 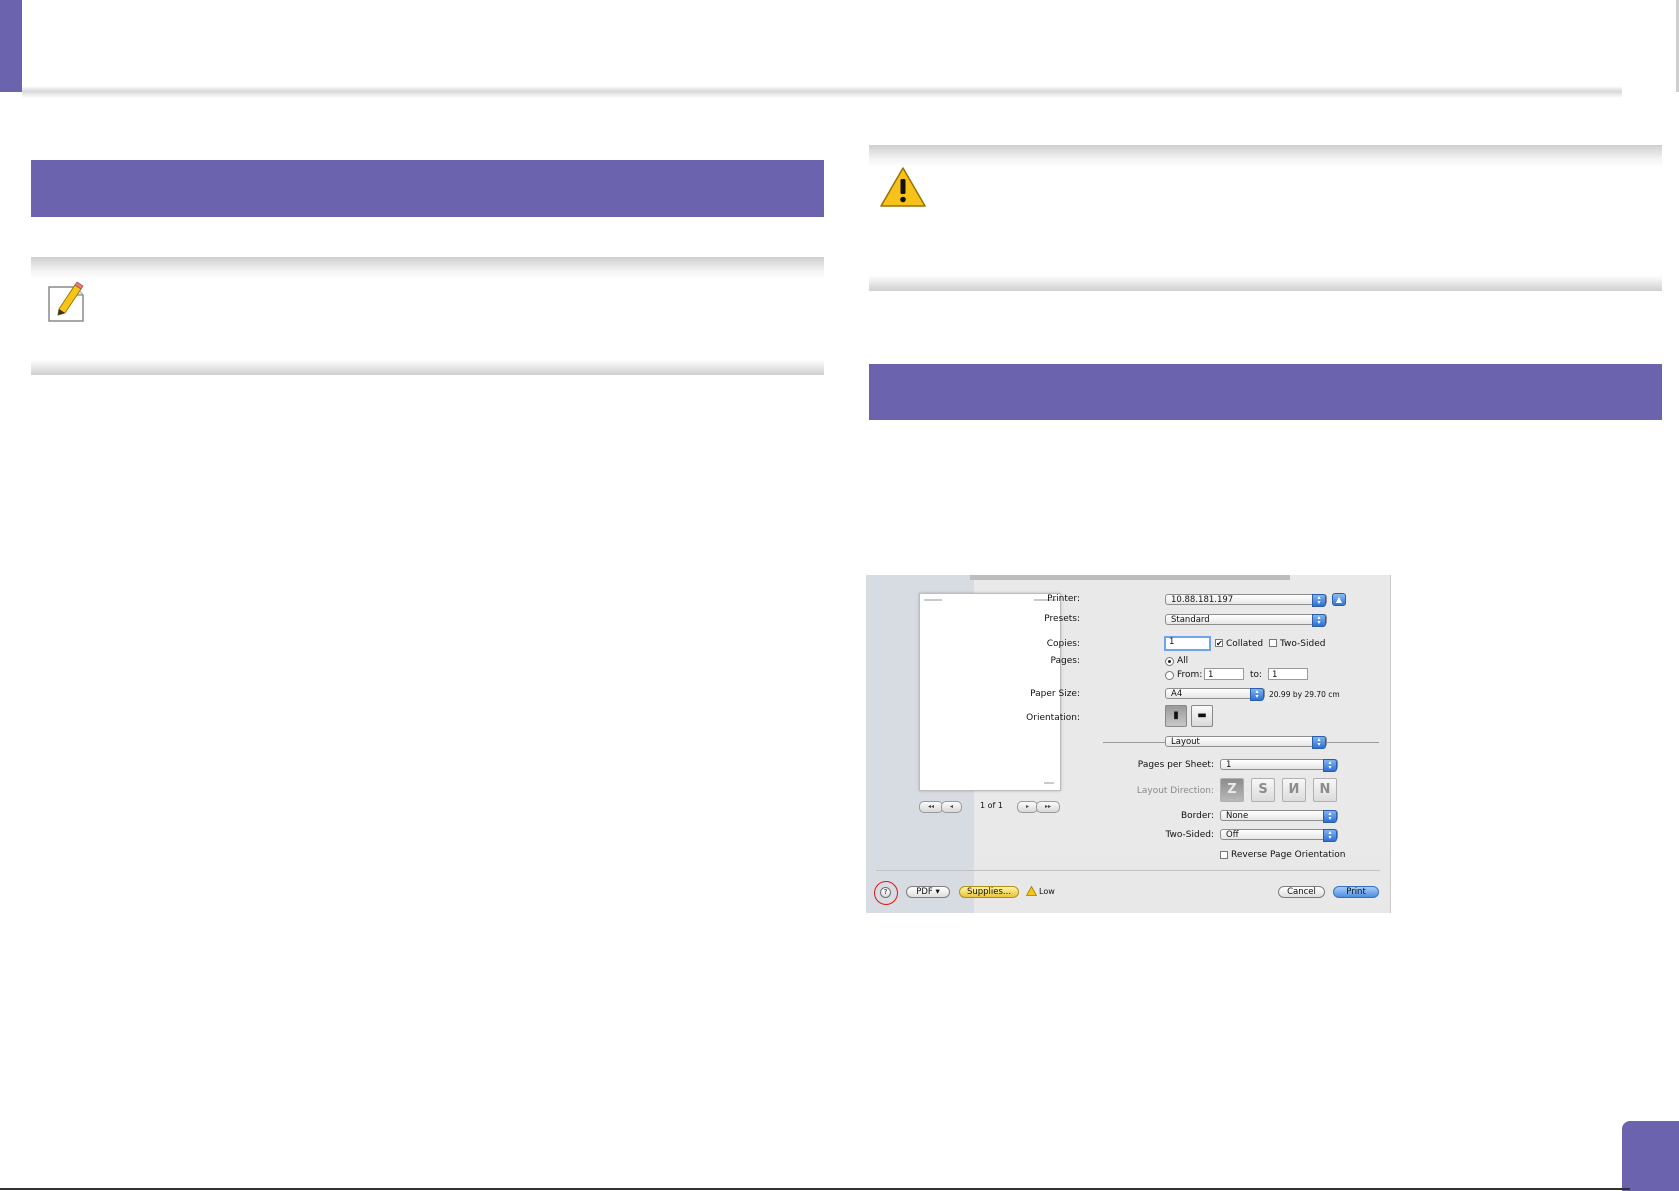 I want to click on two-sided-checkbox, so click(x=1273, y=643).